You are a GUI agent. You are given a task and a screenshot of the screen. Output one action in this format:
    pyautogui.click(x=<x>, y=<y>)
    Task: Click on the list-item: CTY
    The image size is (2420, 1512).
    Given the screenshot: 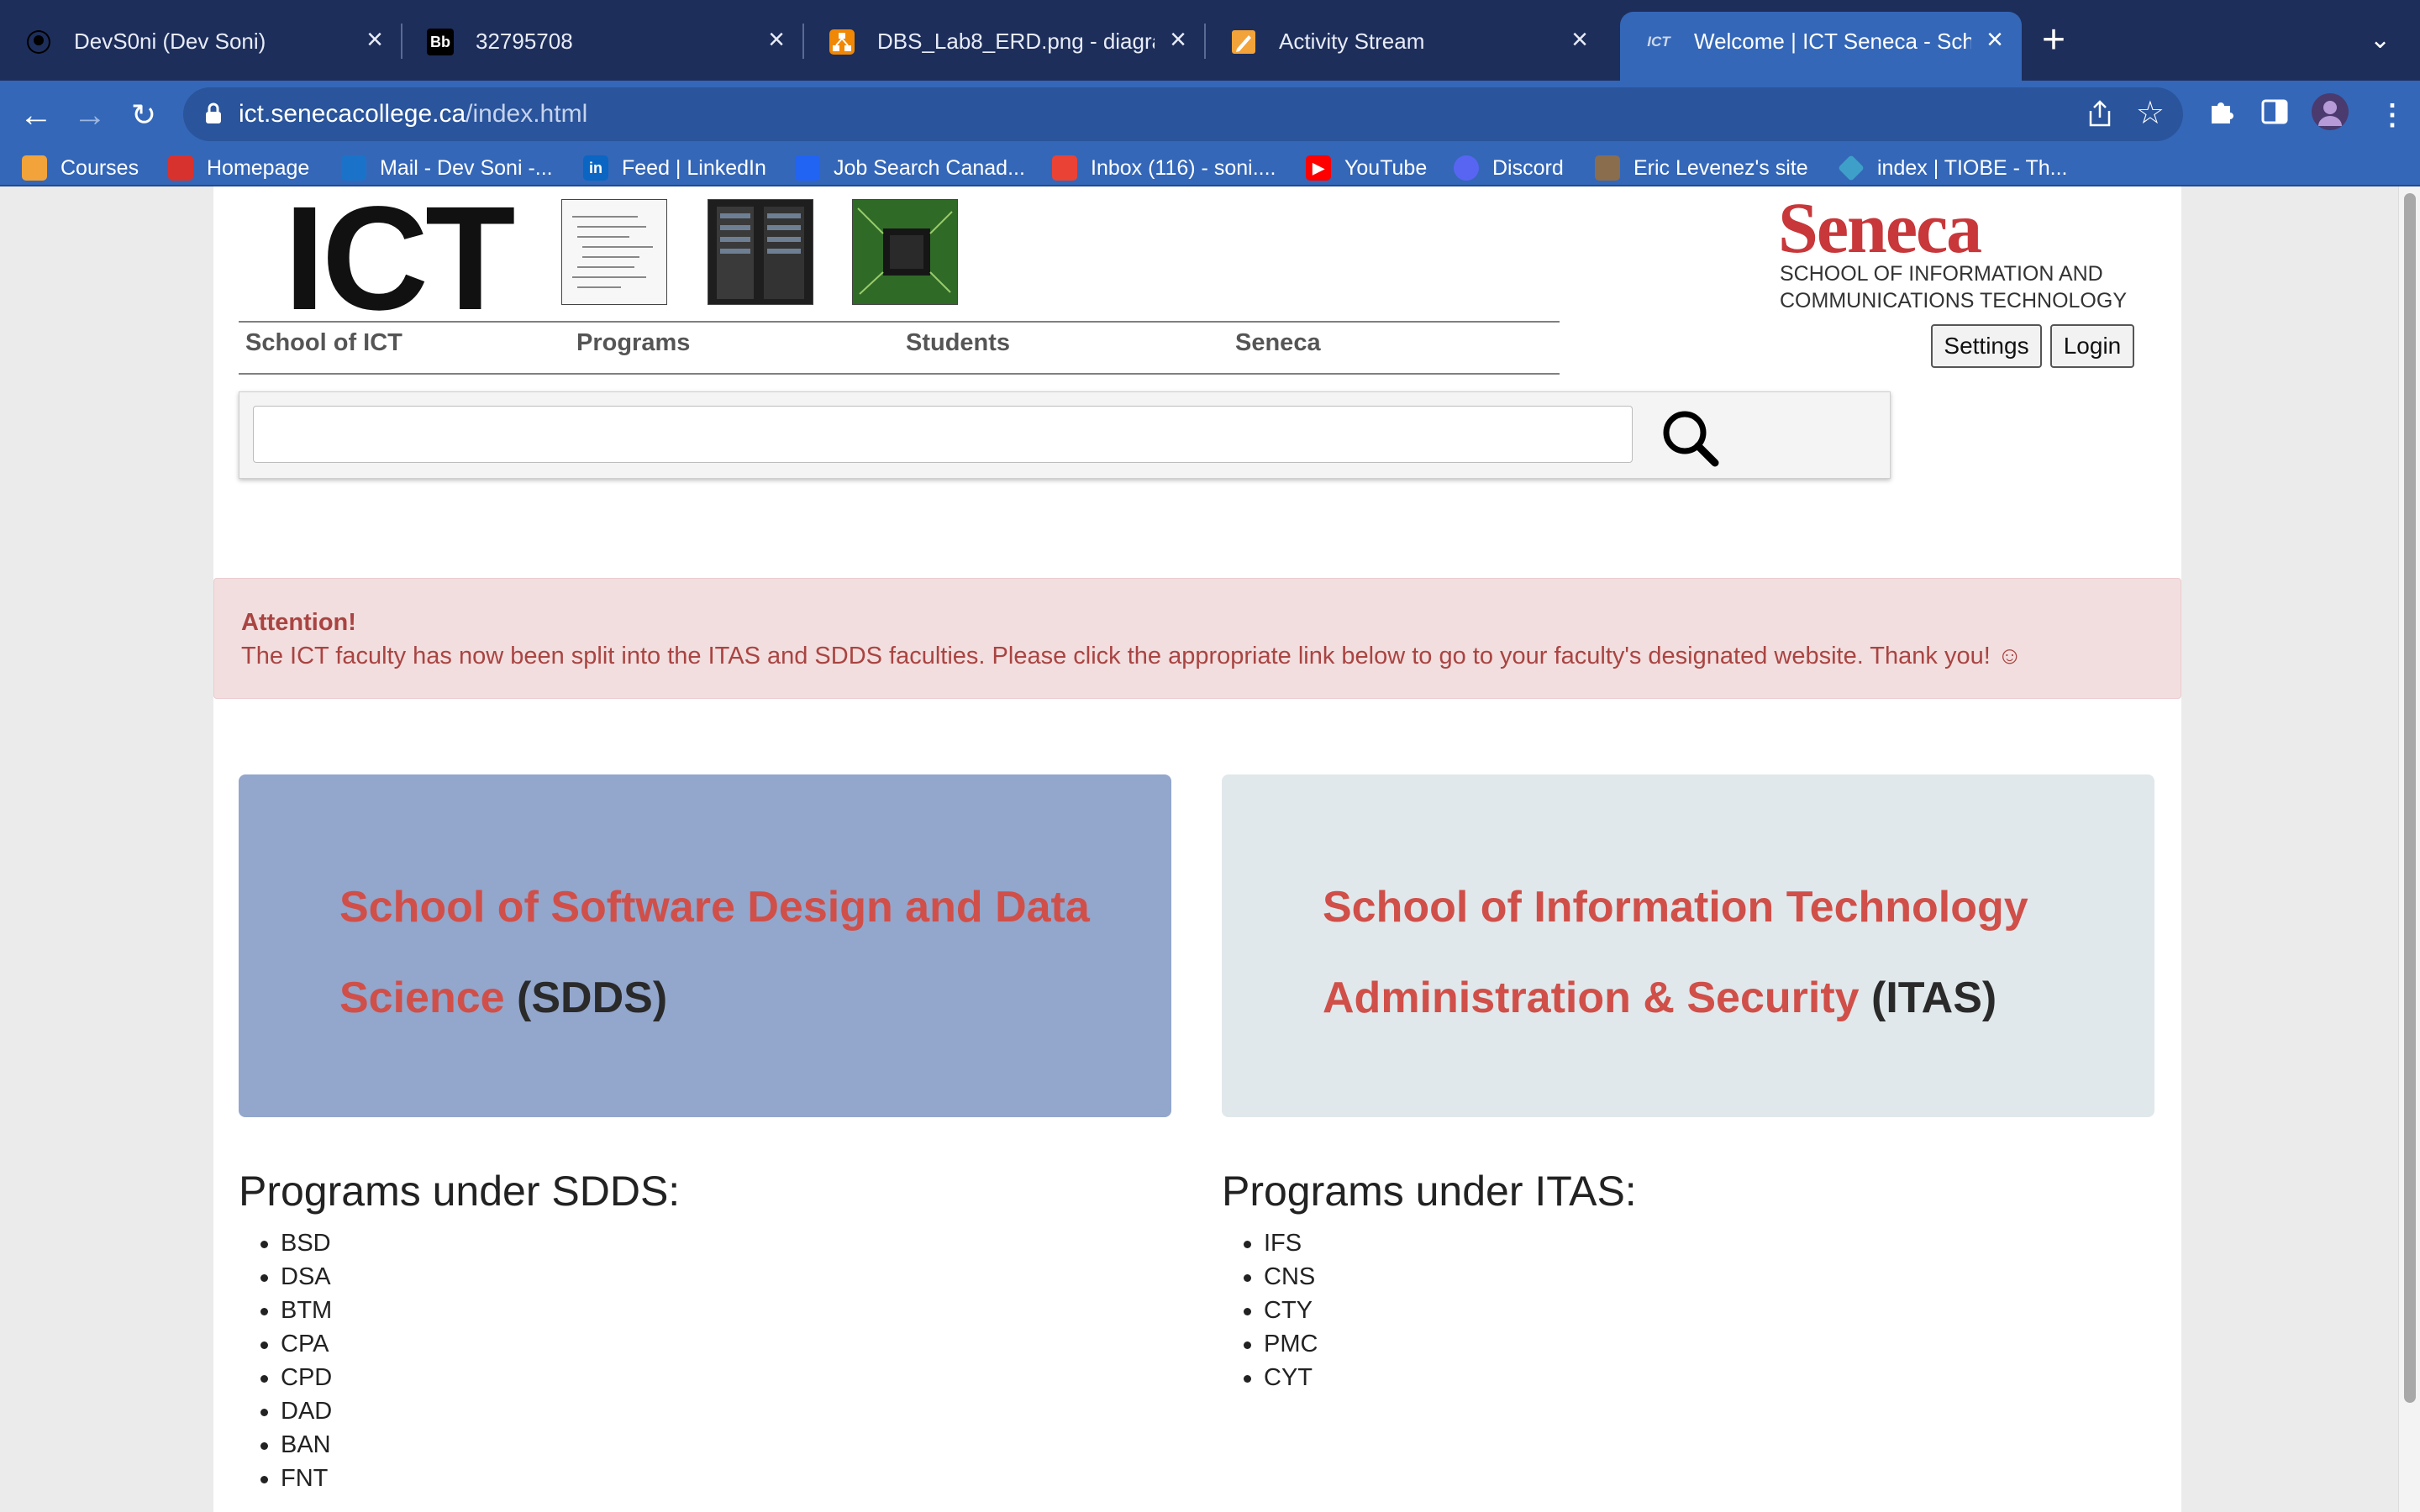 What is the action you would take?
    pyautogui.click(x=1257, y=1310)
    